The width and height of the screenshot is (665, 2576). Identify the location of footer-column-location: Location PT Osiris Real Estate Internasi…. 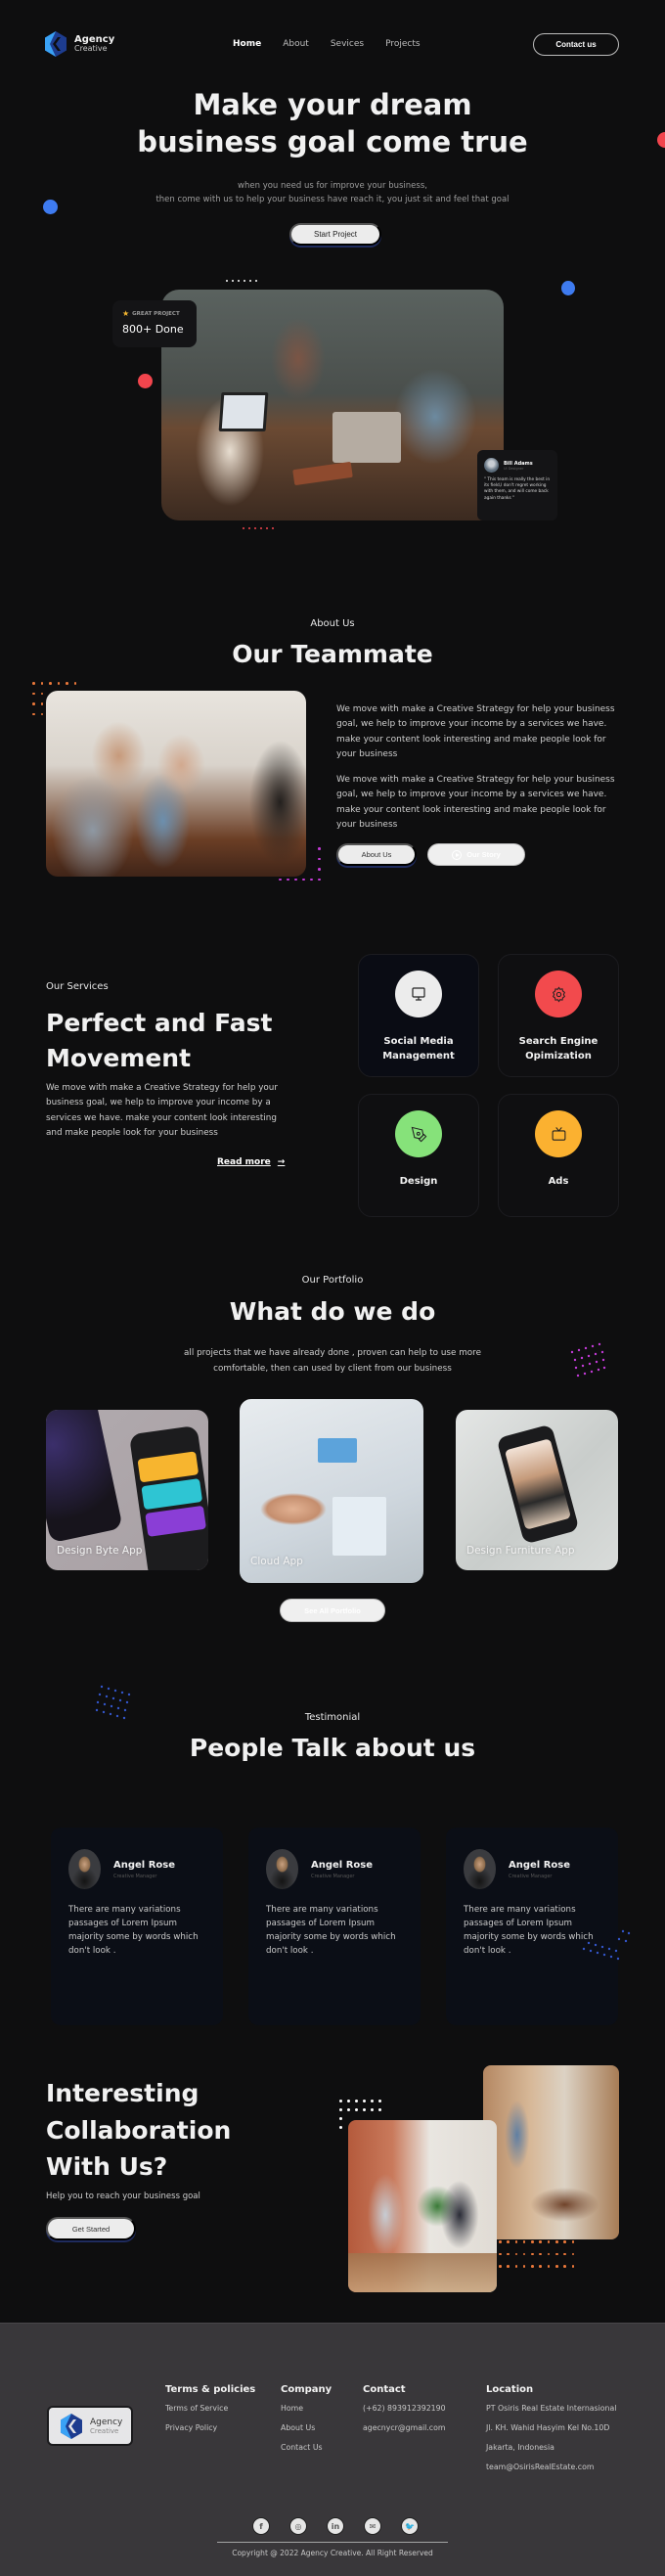
(551, 2433).